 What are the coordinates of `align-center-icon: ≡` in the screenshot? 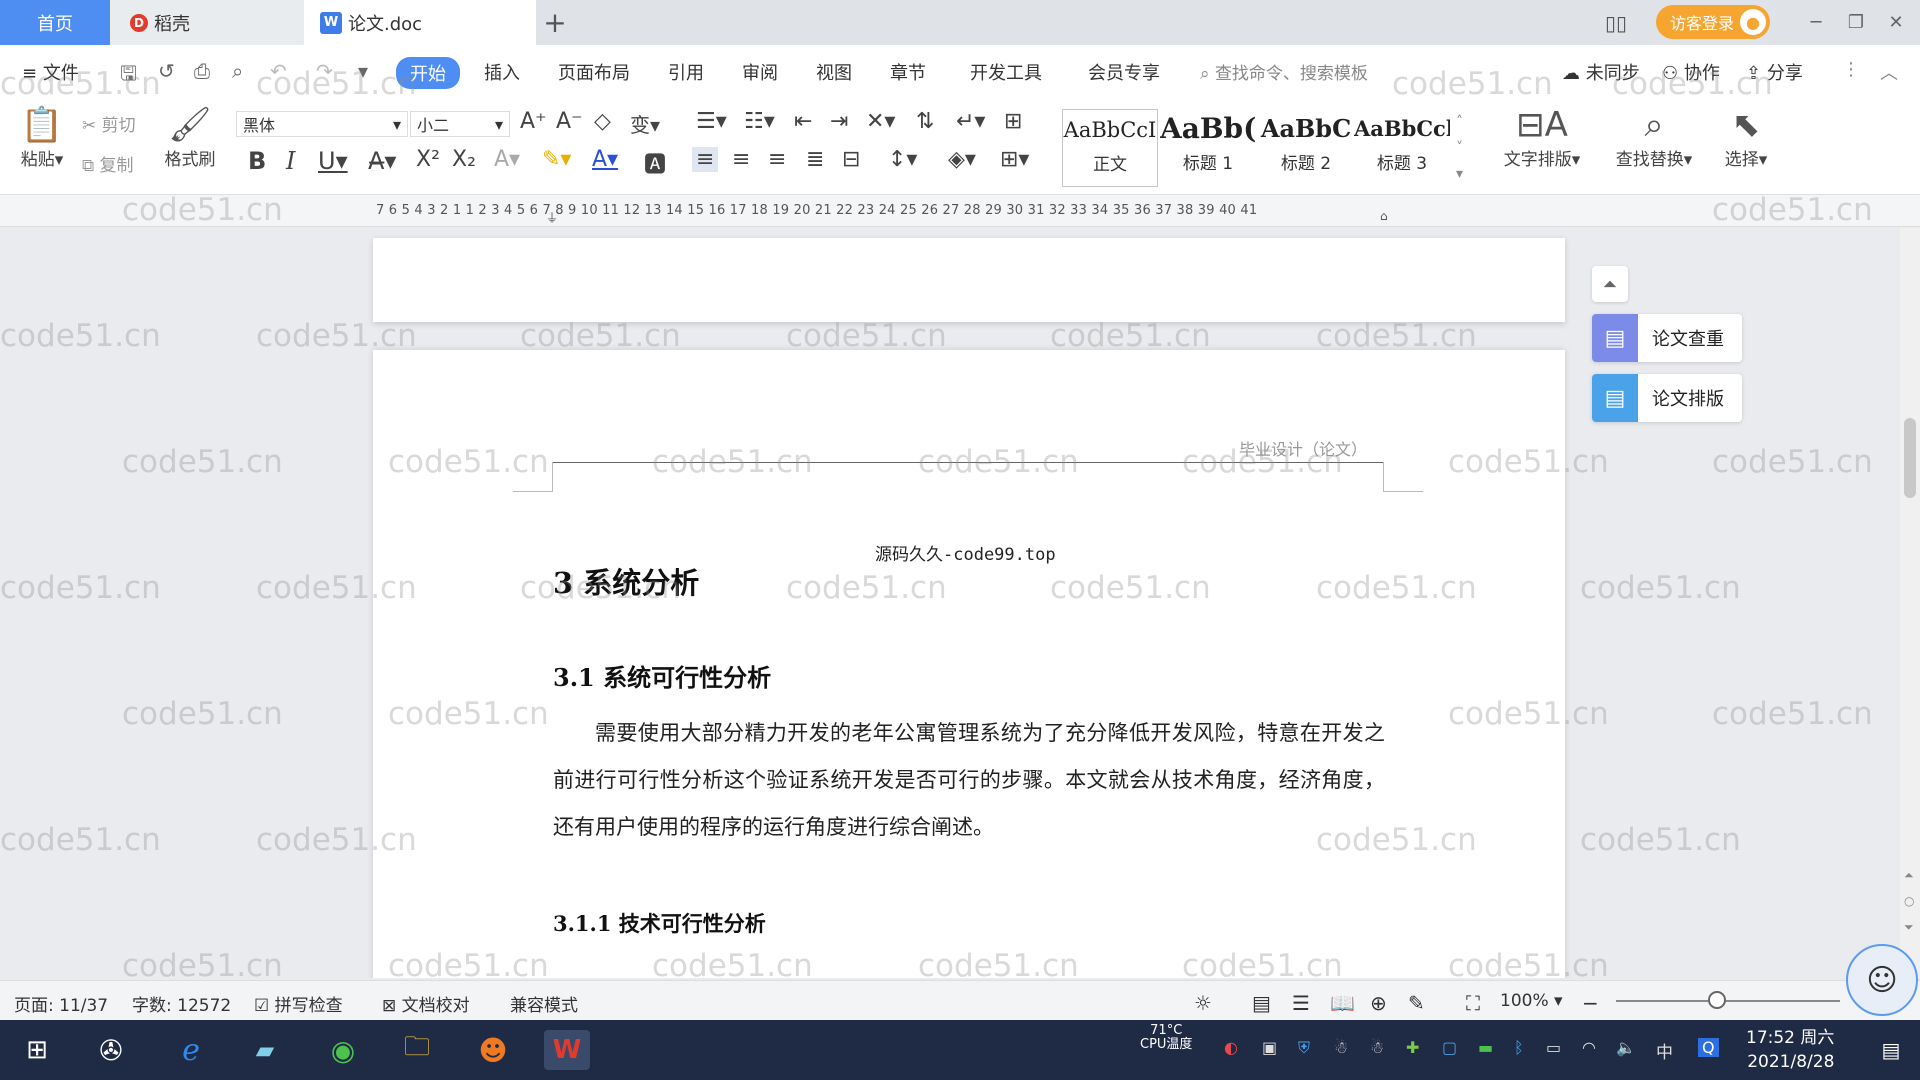 It's located at (741, 159).